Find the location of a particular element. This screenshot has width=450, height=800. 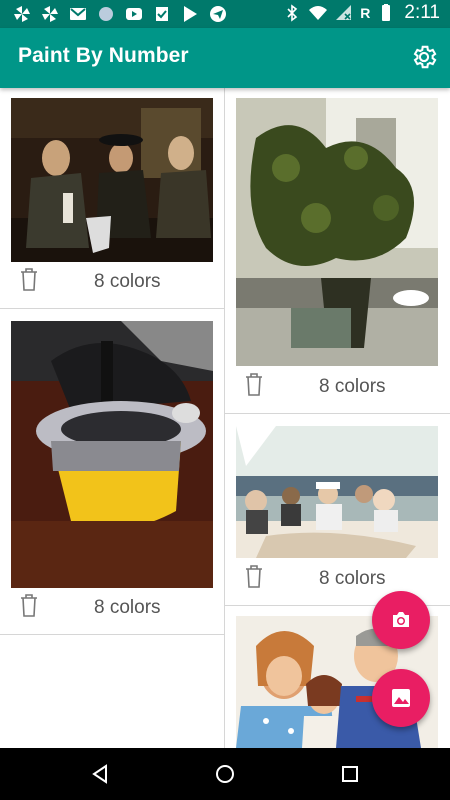

wifi-icon is located at coordinates (318, 13).